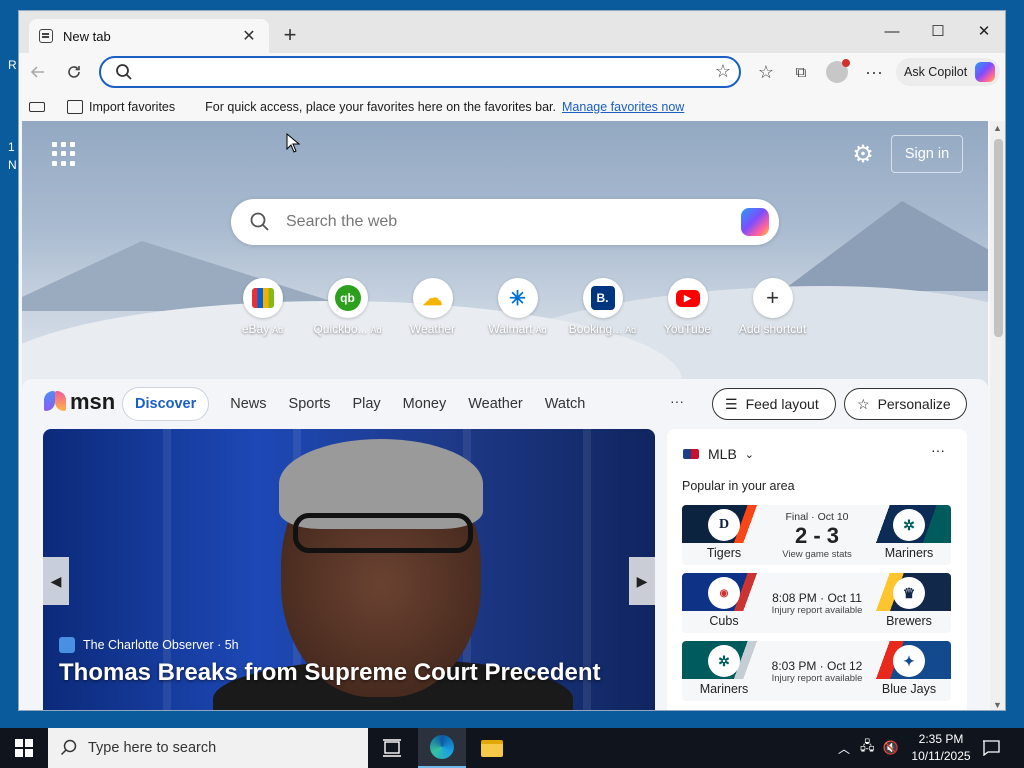  What do you see at coordinates (772, 329) in the screenshot?
I see `shortcut-label: Add shortcut` at bounding box center [772, 329].